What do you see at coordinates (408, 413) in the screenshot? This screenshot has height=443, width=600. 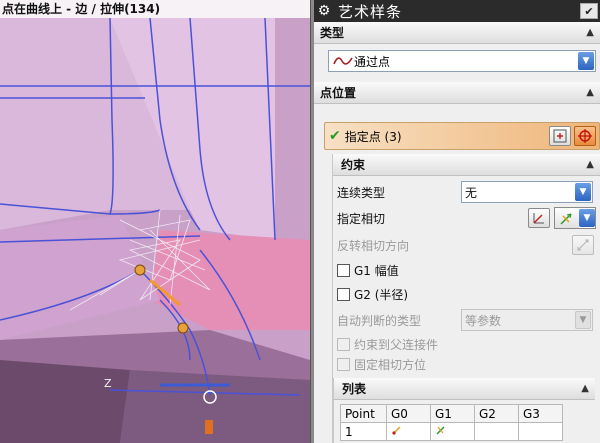 I see `column-header: G0` at bounding box center [408, 413].